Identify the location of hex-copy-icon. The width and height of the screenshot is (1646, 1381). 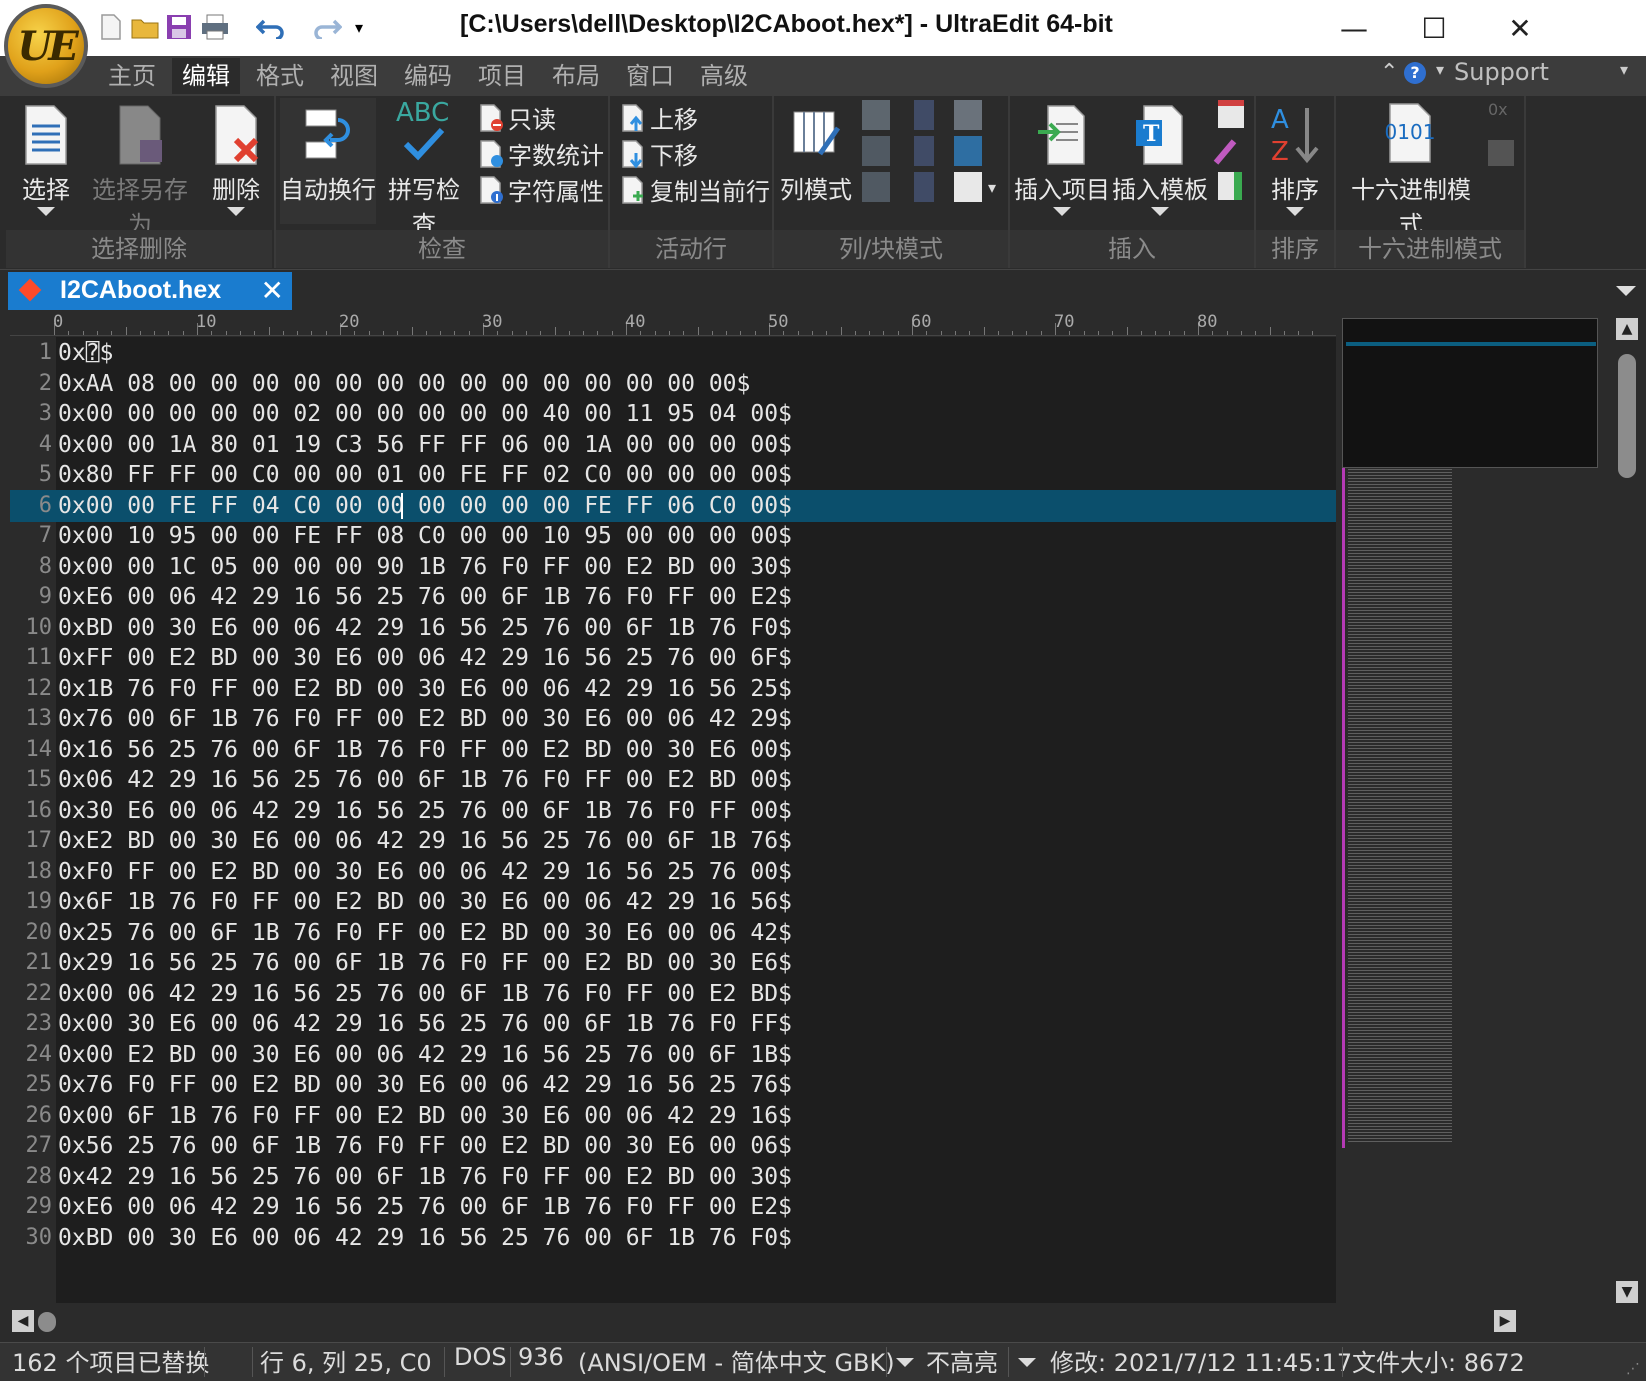
(1501, 153).